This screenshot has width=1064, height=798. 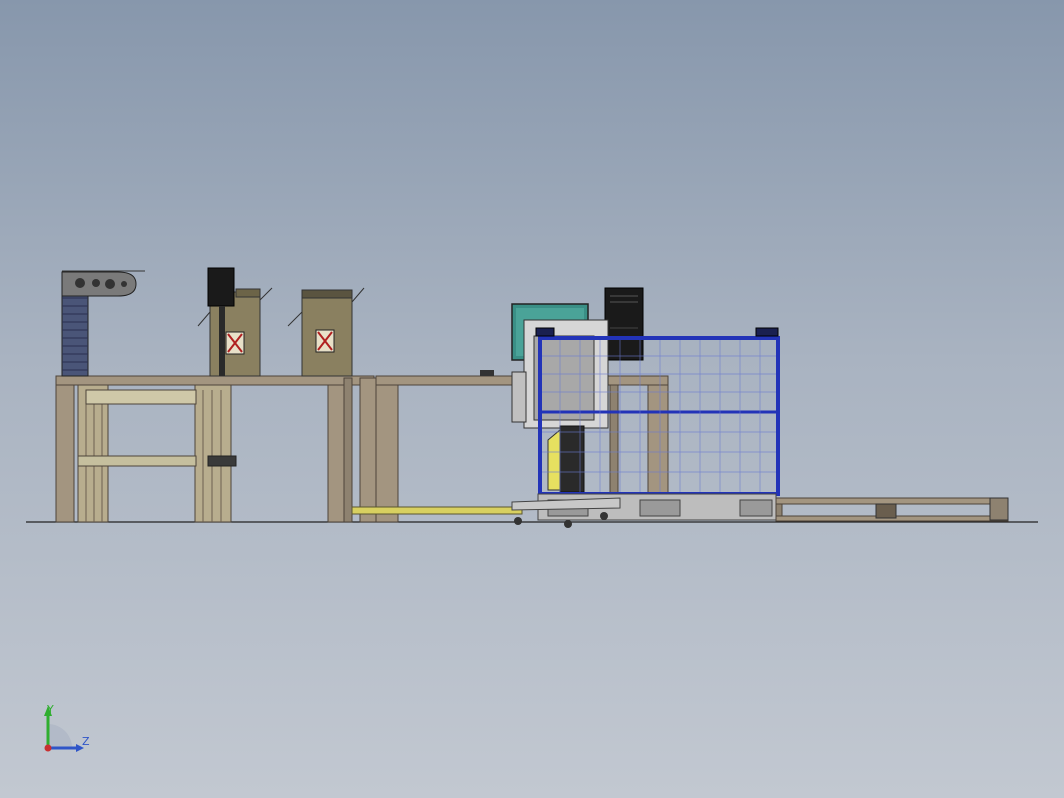 I want to click on triad-arc, so click(x=60, y=736).